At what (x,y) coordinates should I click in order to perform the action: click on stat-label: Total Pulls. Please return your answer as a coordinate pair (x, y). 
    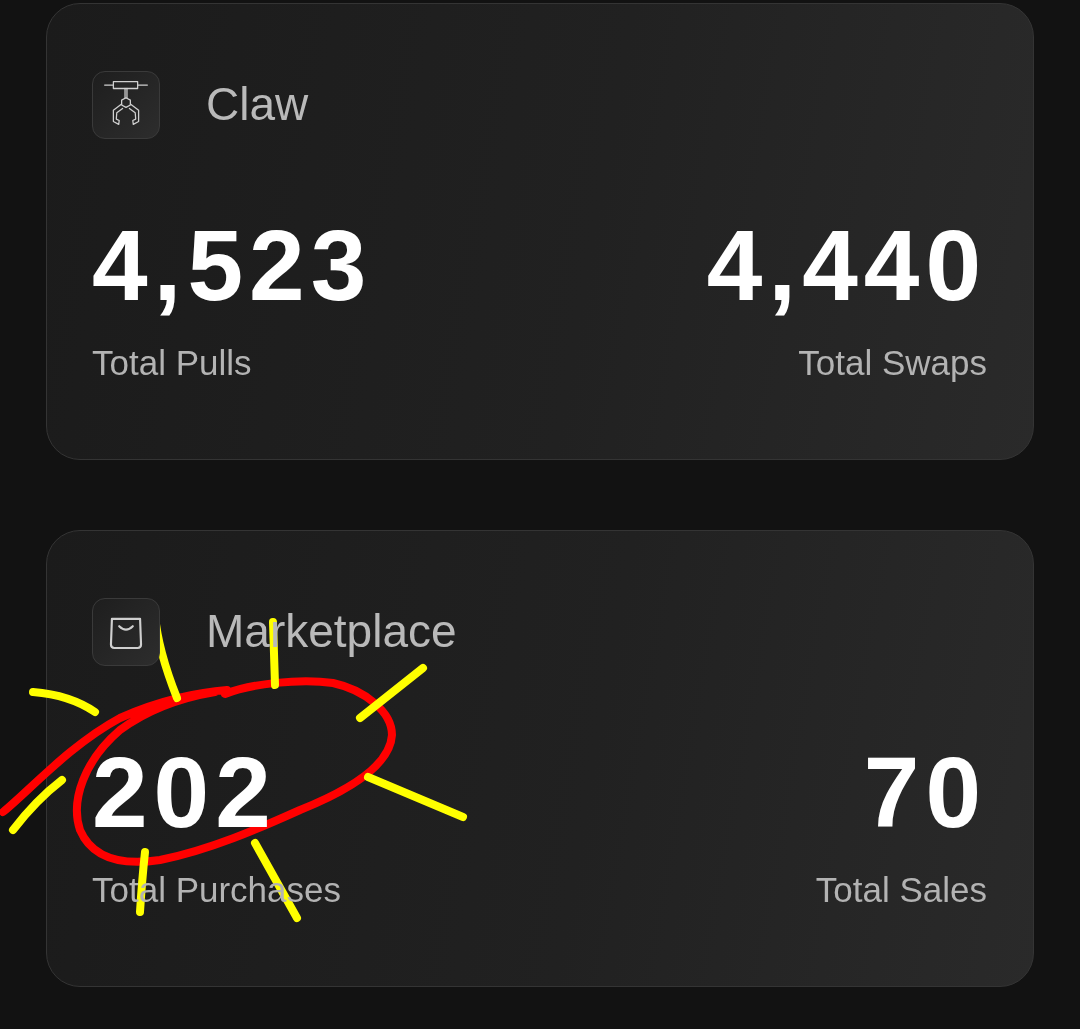
    Looking at the image, I should click on (172, 363).